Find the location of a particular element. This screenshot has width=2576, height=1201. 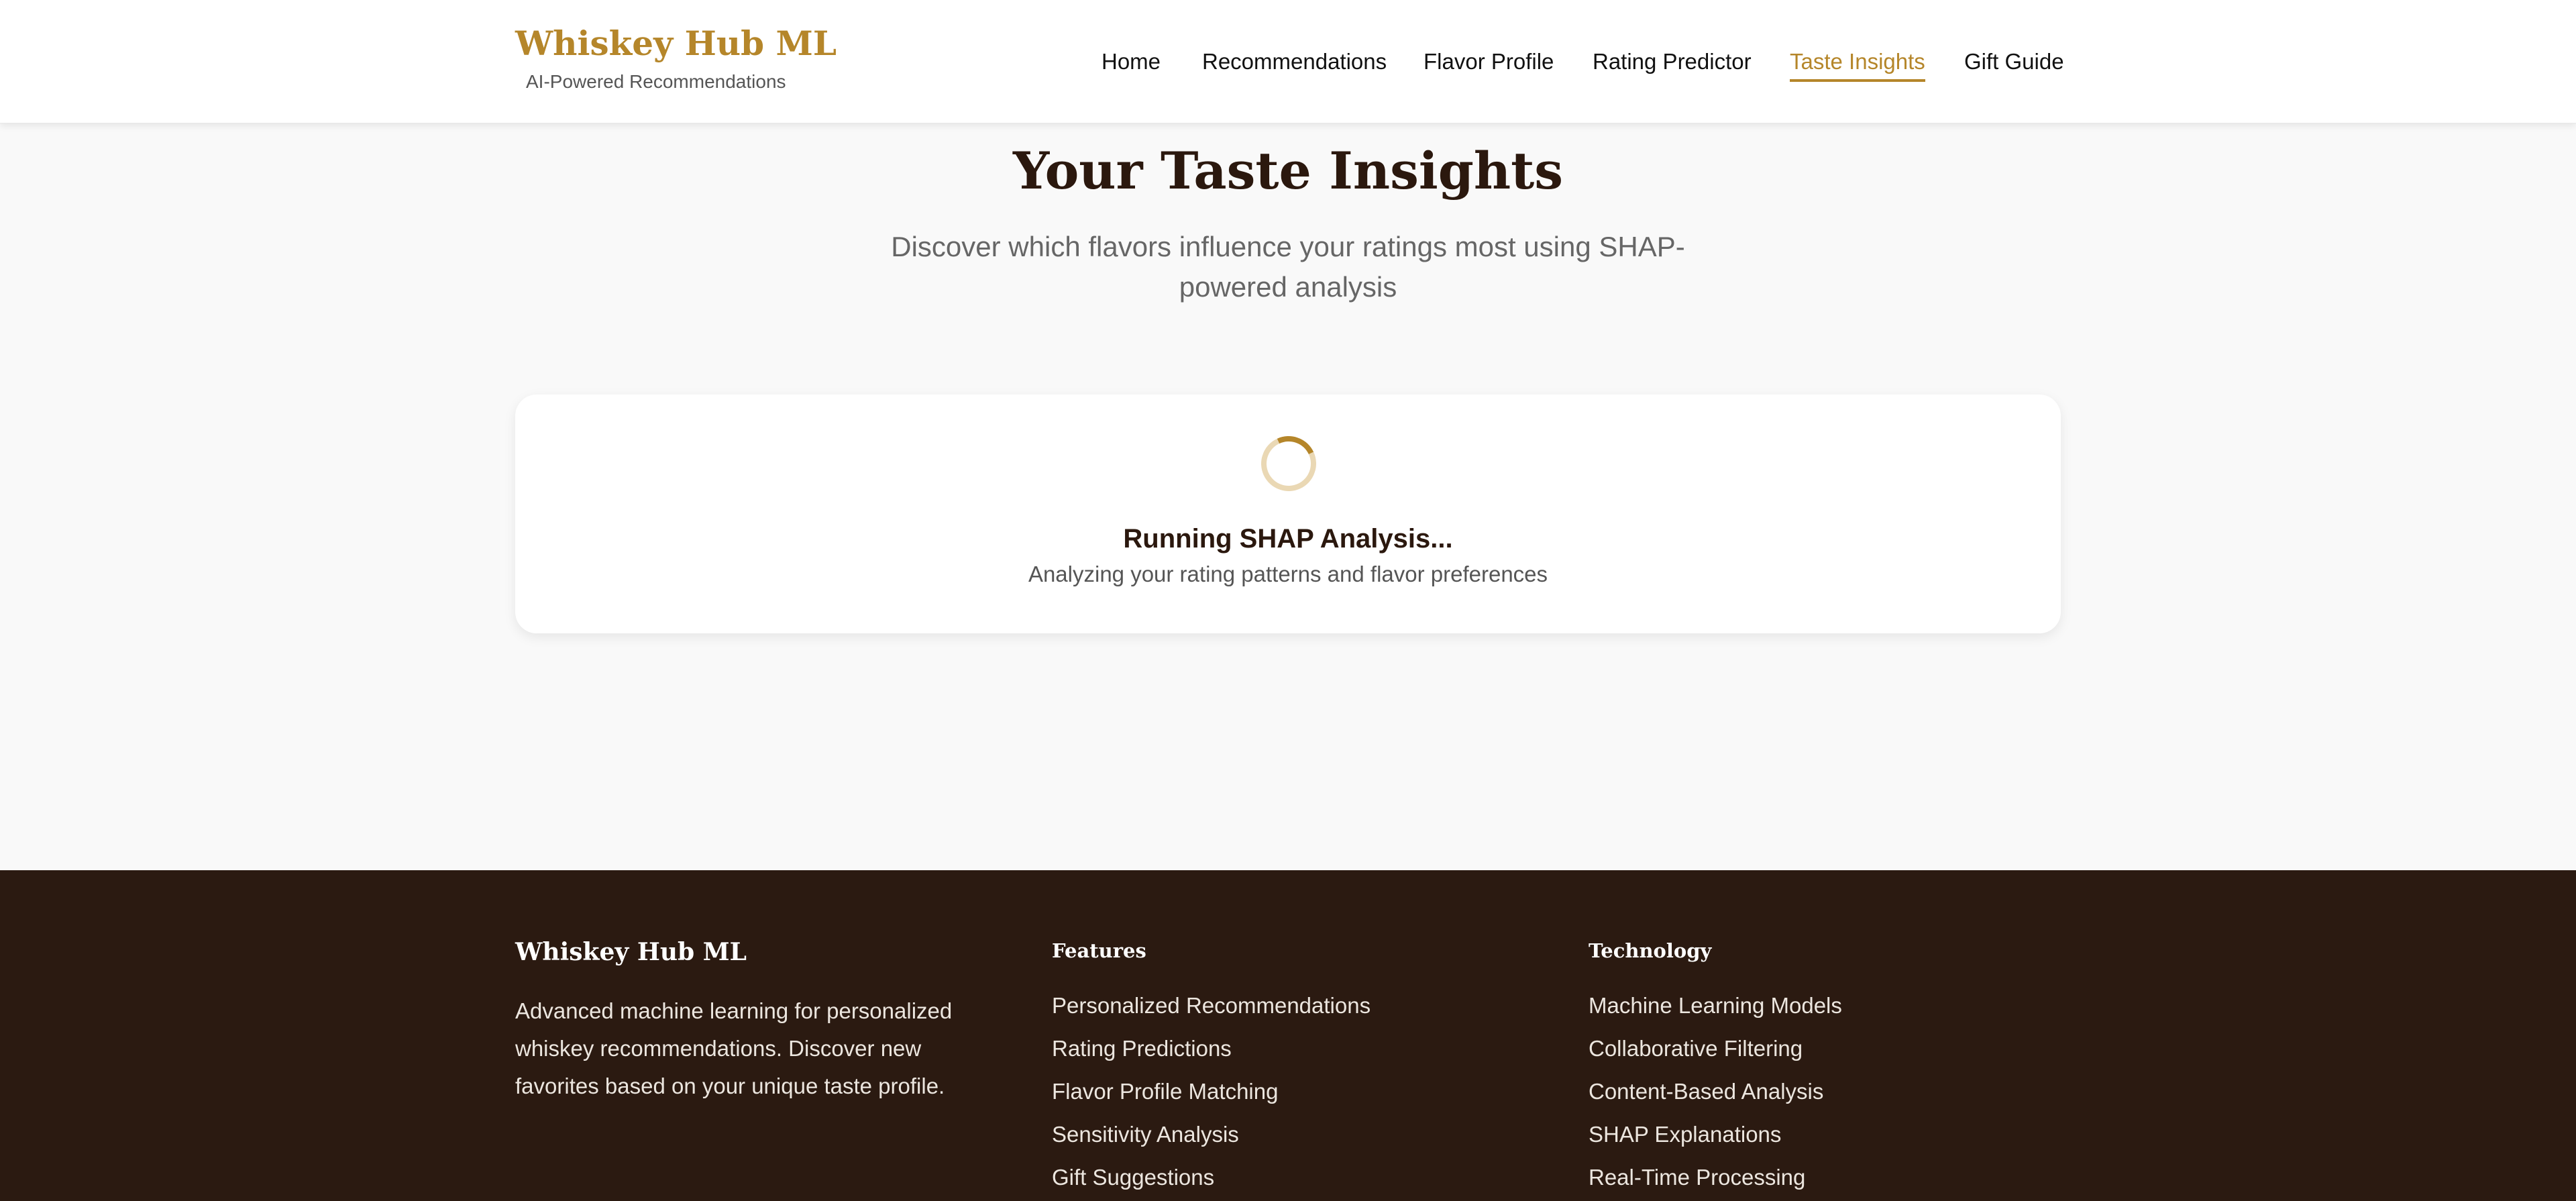

nav-home: Home is located at coordinates (1131, 62).